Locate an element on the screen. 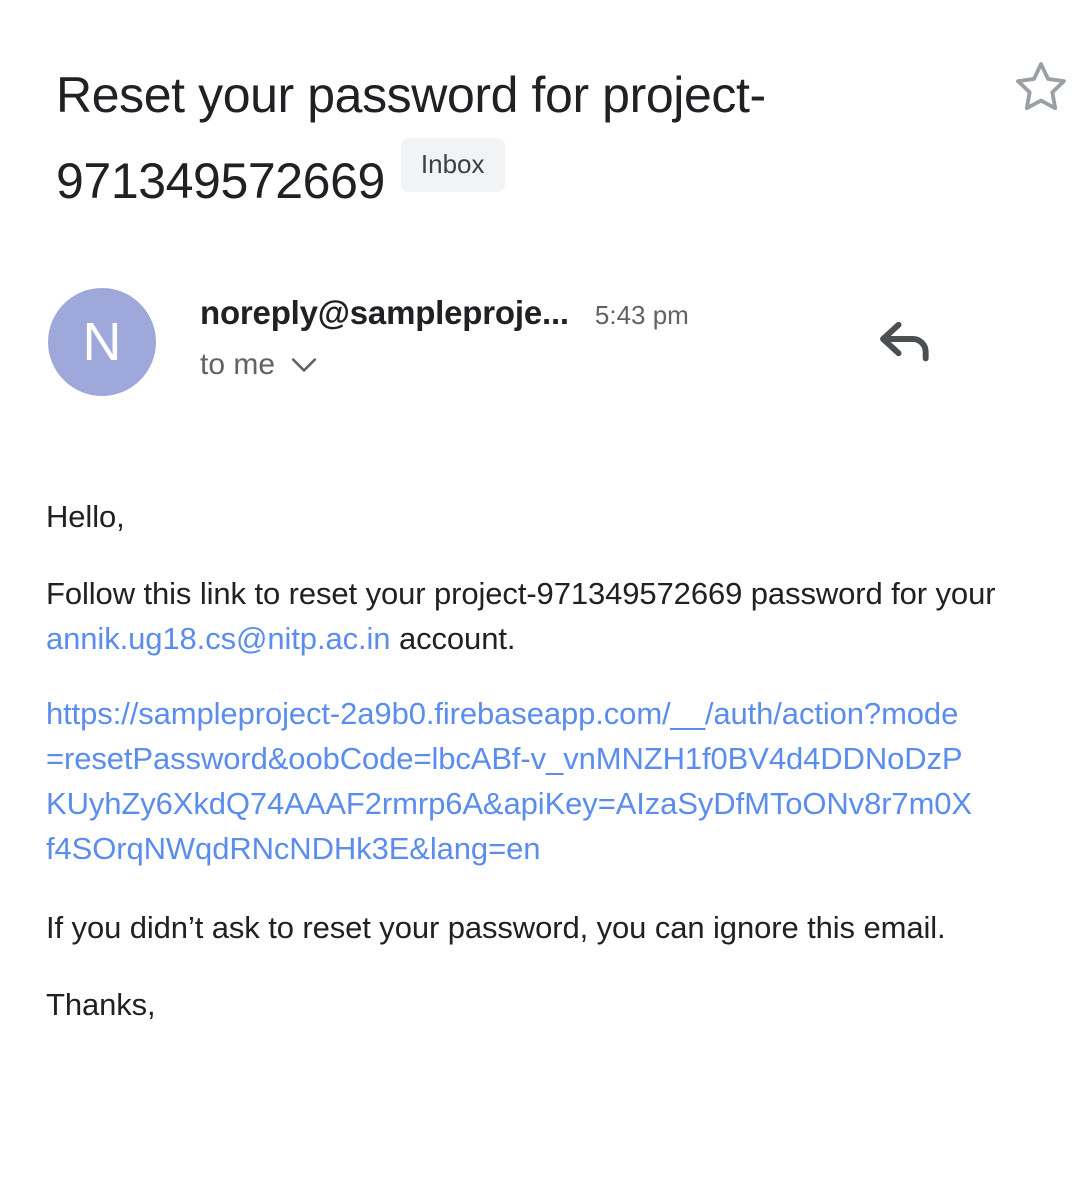 This screenshot has height=1190, width=1080. chevron-down-icon is located at coordinates (304, 365).